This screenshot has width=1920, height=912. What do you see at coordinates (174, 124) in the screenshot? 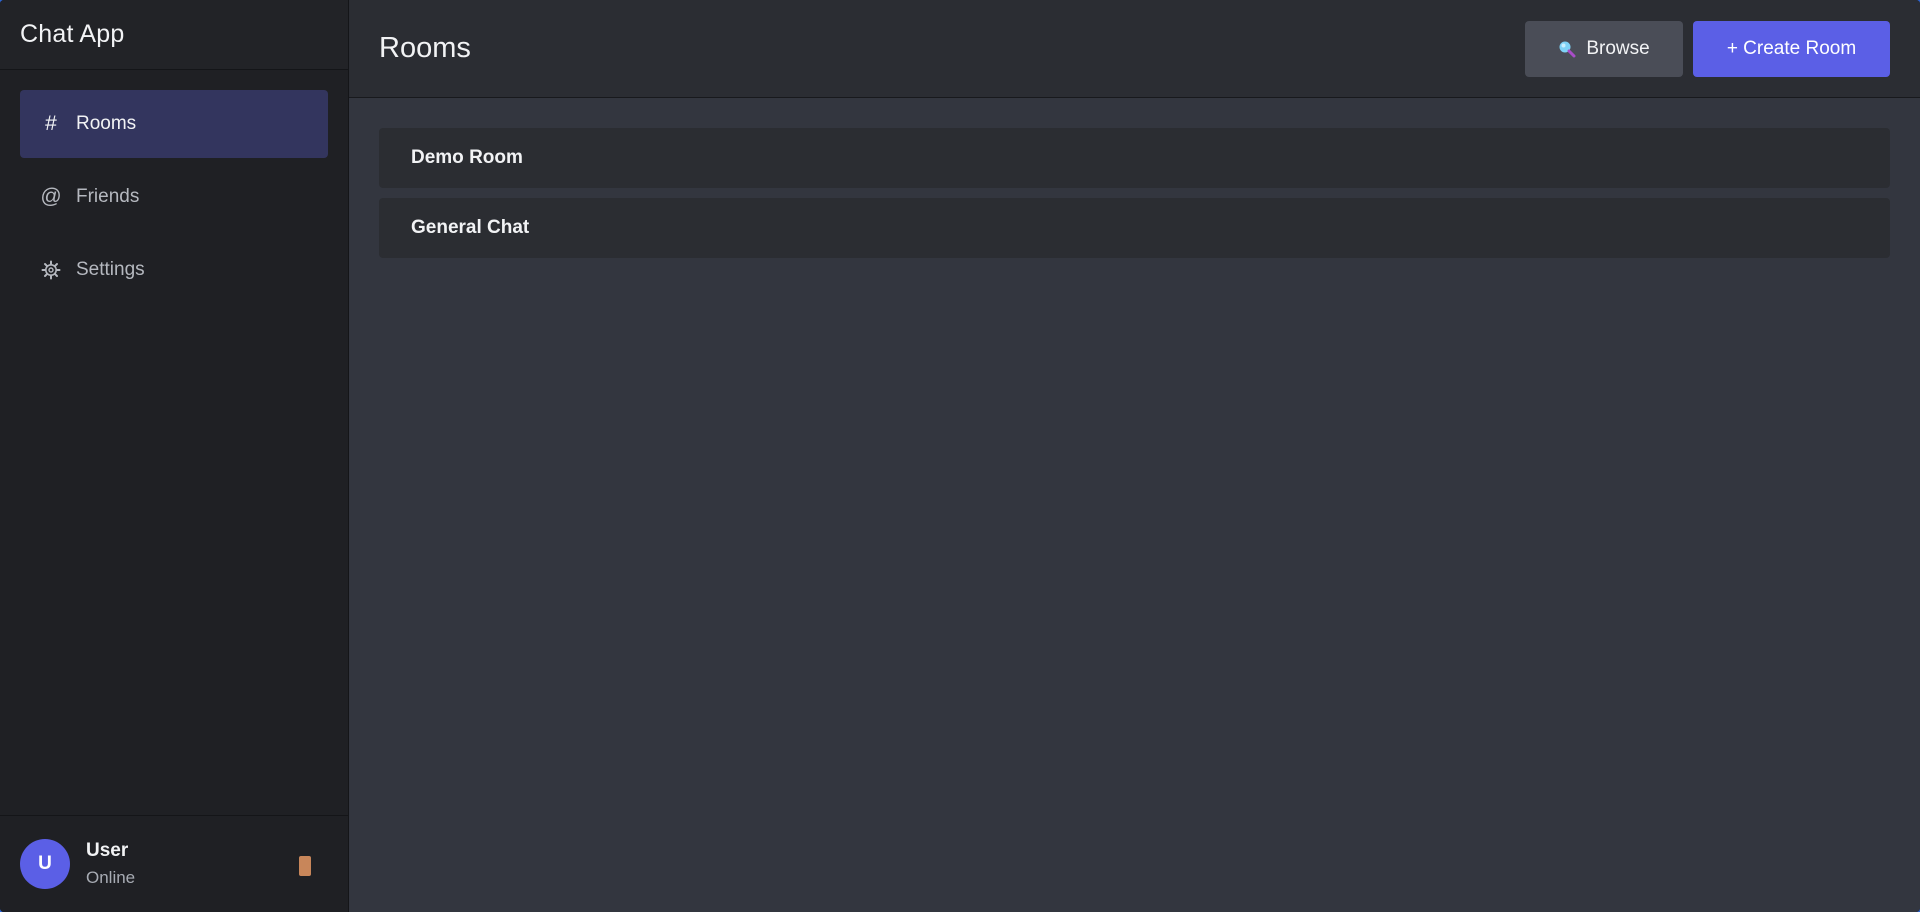
I see `sidebar-item-rooms: # Rooms` at bounding box center [174, 124].